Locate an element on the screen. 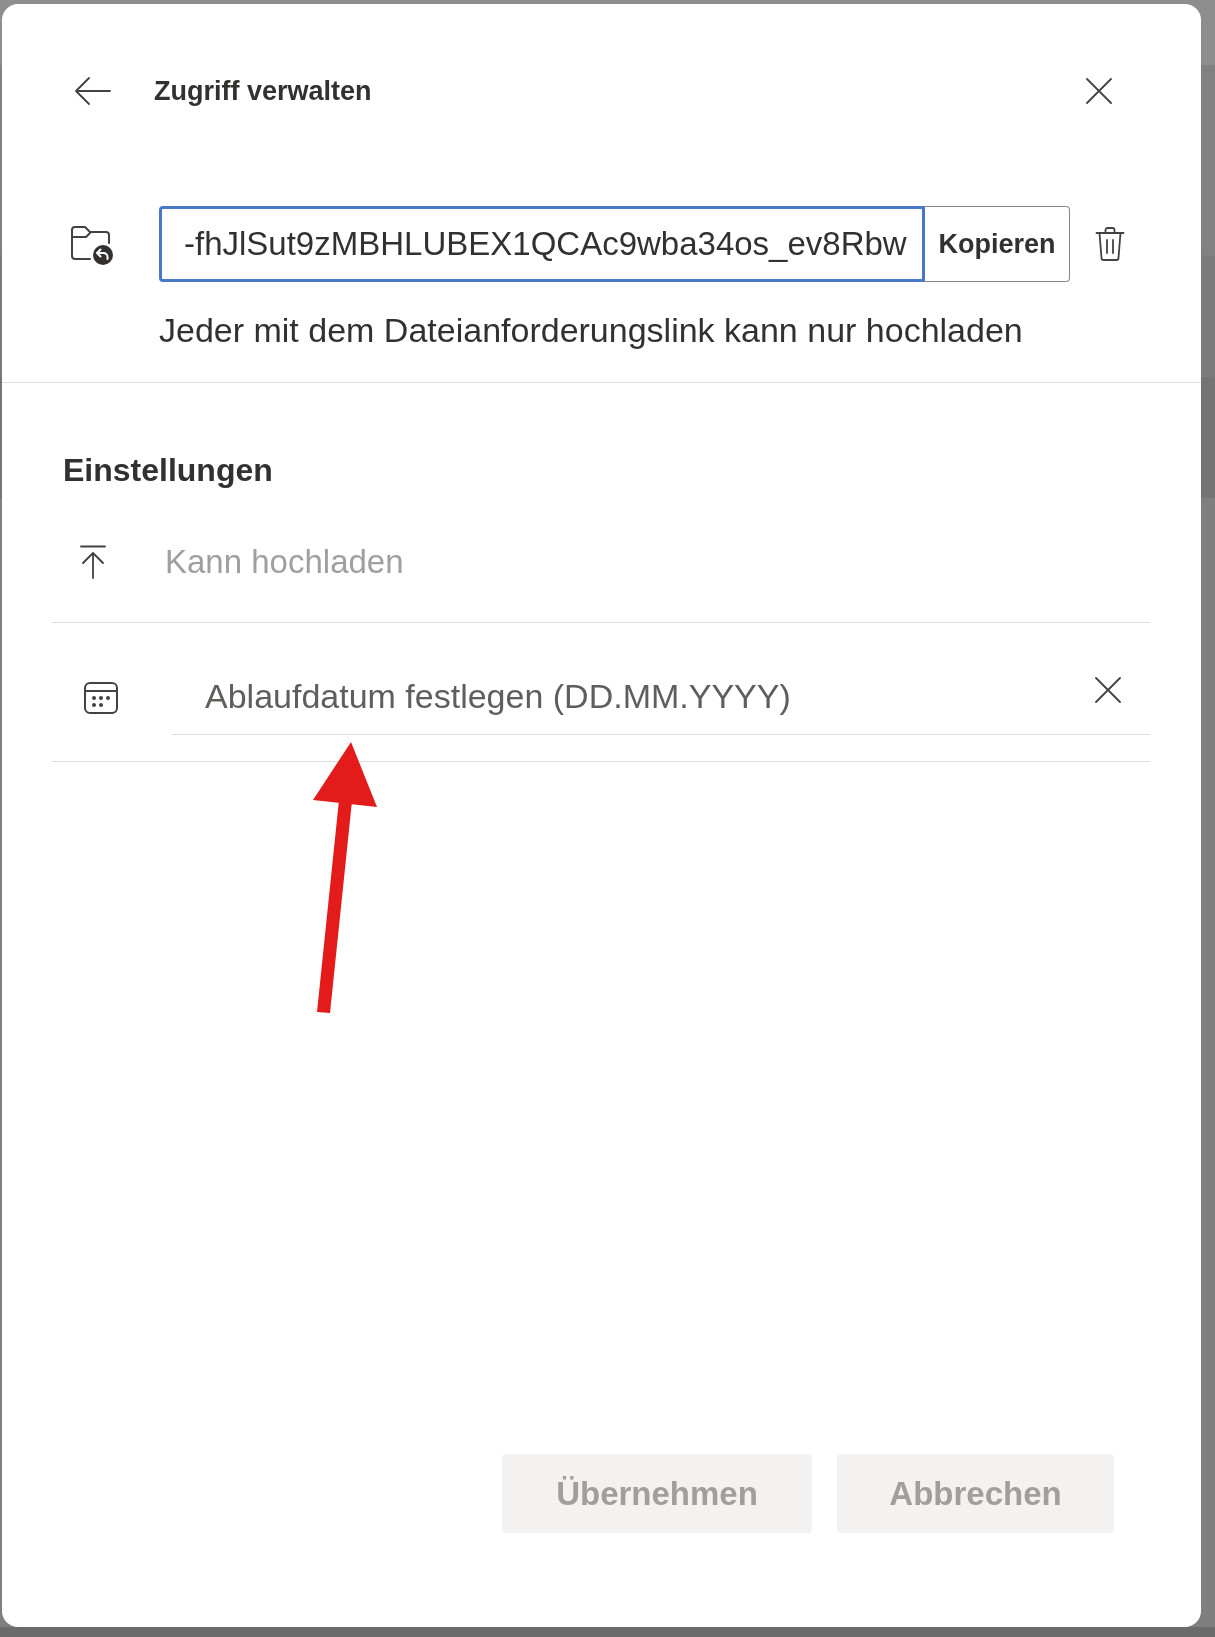 The height and width of the screenshot is (1637, 1215). trash-icon is located at coordinates (1110, 244).